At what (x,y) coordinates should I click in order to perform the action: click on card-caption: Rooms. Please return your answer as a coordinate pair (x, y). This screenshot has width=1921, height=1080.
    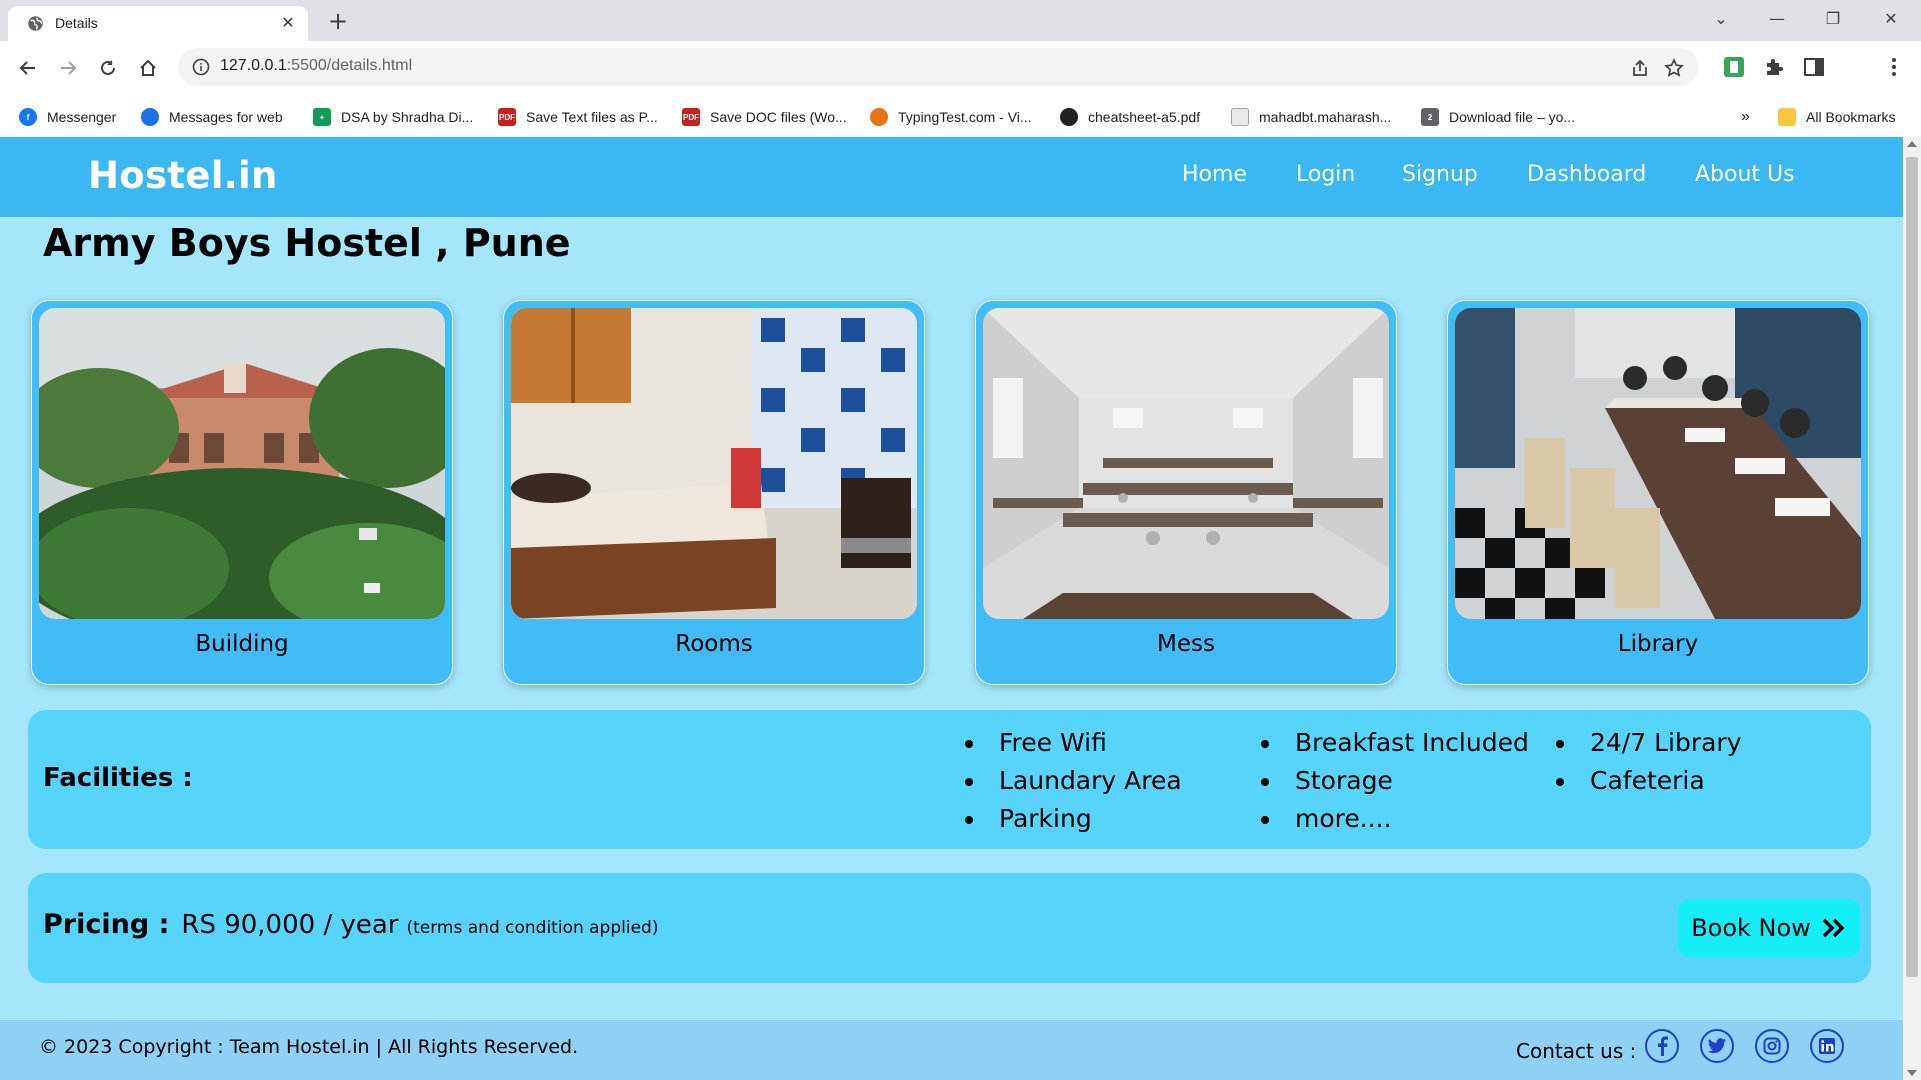
    Looking at the image, I should click on (714, 644).